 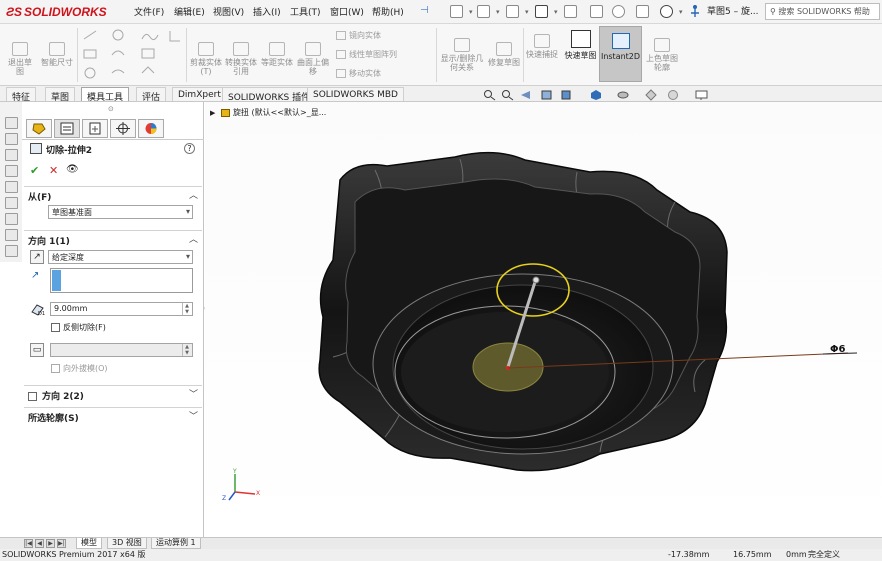 What do you see at coordinates (21, 95) in the screenshot?
I see `tab-features: 特征` at bounding box center [21, 95].